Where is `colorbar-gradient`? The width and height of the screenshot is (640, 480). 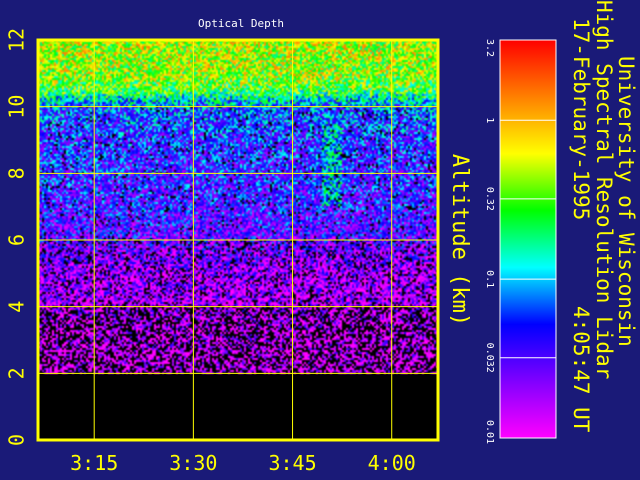 colorbar-gradient is located at coordinates (528, 239).